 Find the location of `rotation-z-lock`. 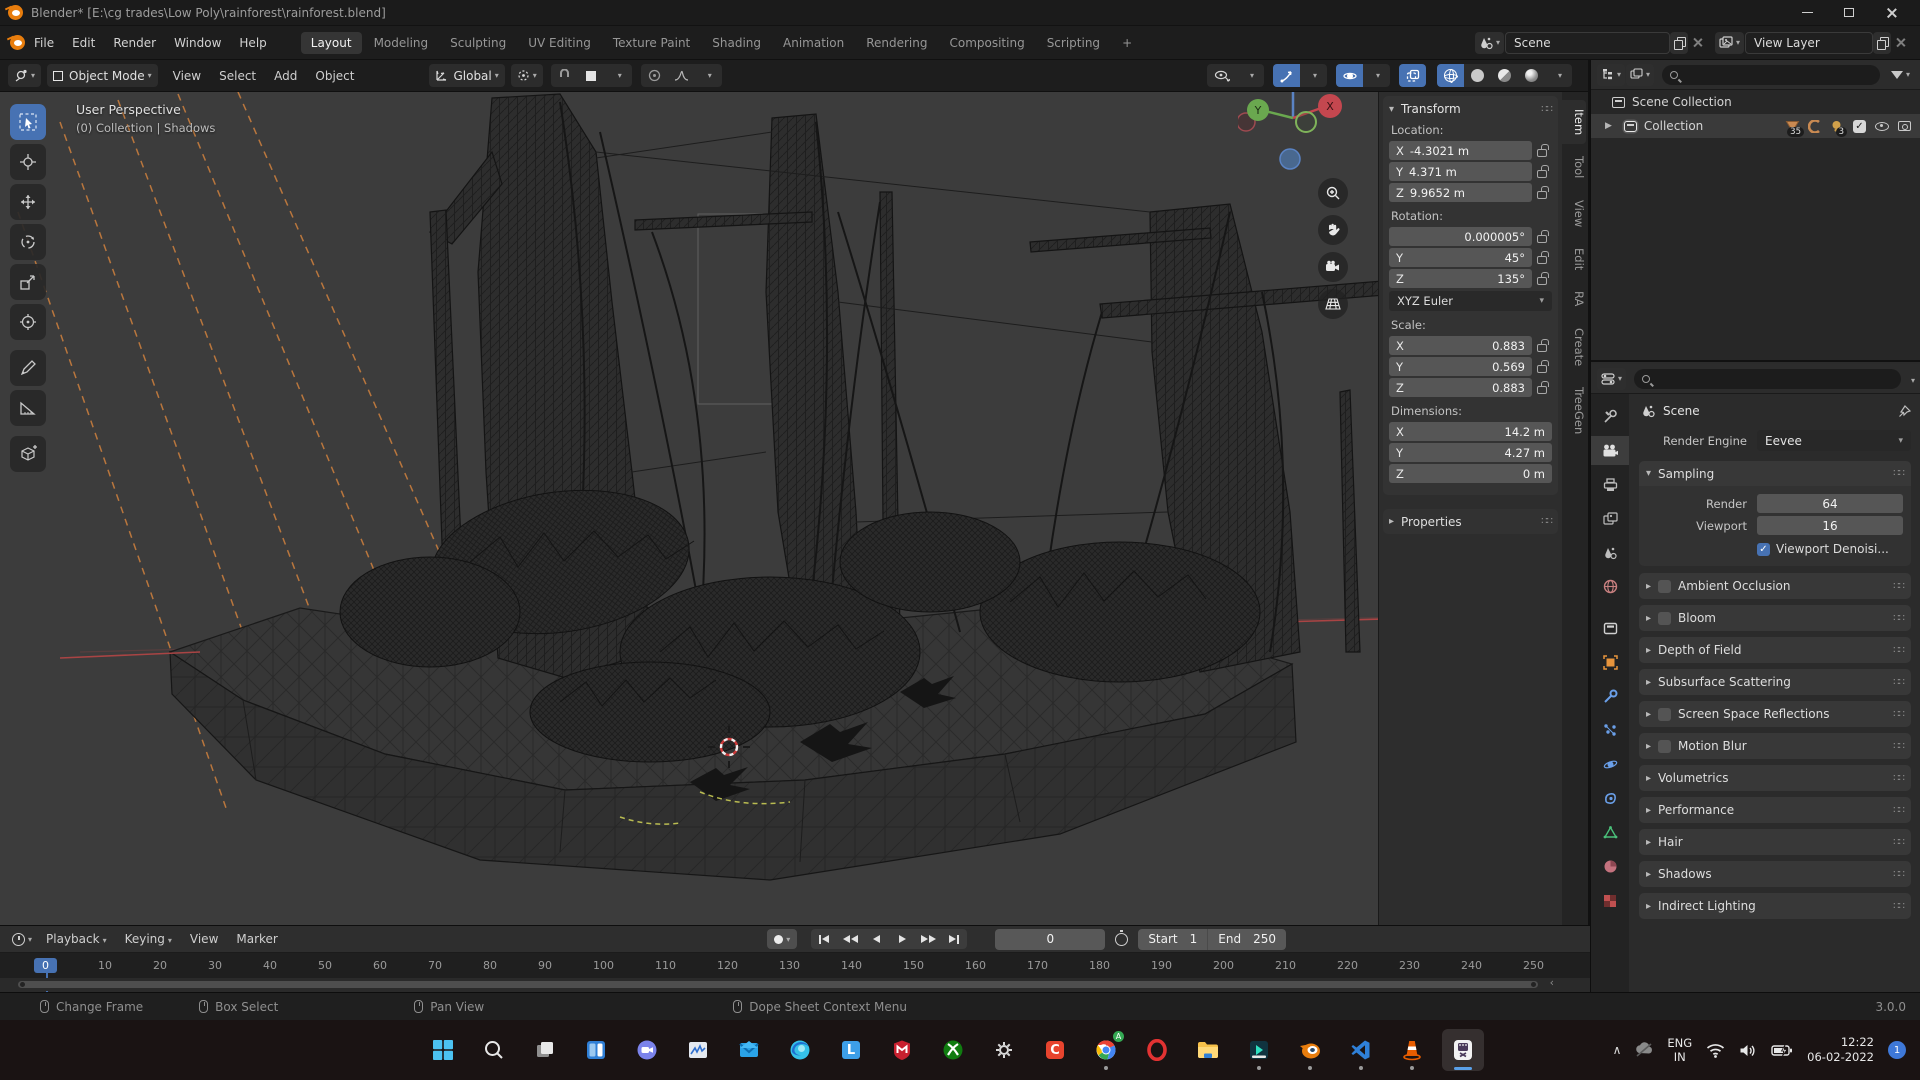

rotation-z-lock is located at coordinates (1542, 278).